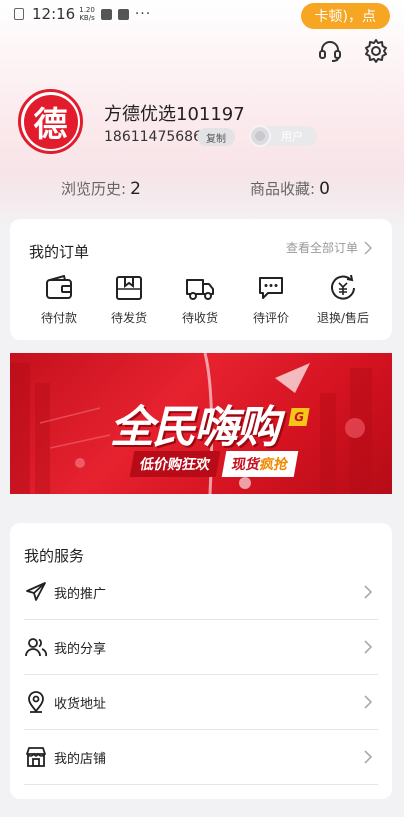  I want to click on order-refund-aftersales: 退换/售后, so click(343, 300).